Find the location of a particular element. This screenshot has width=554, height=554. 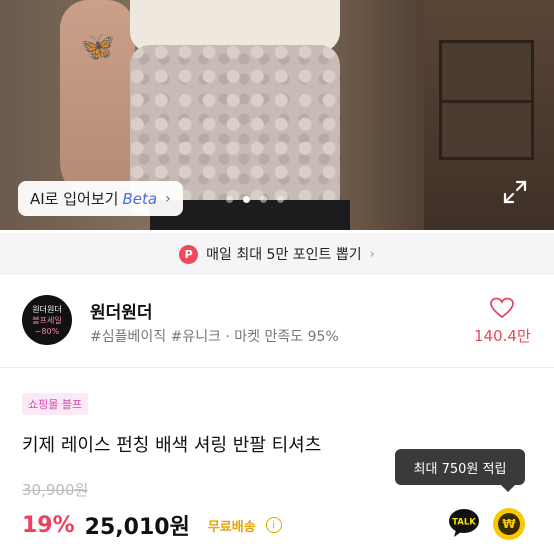

kakao-talk-button: TALK is located at coordinates (464, 523).